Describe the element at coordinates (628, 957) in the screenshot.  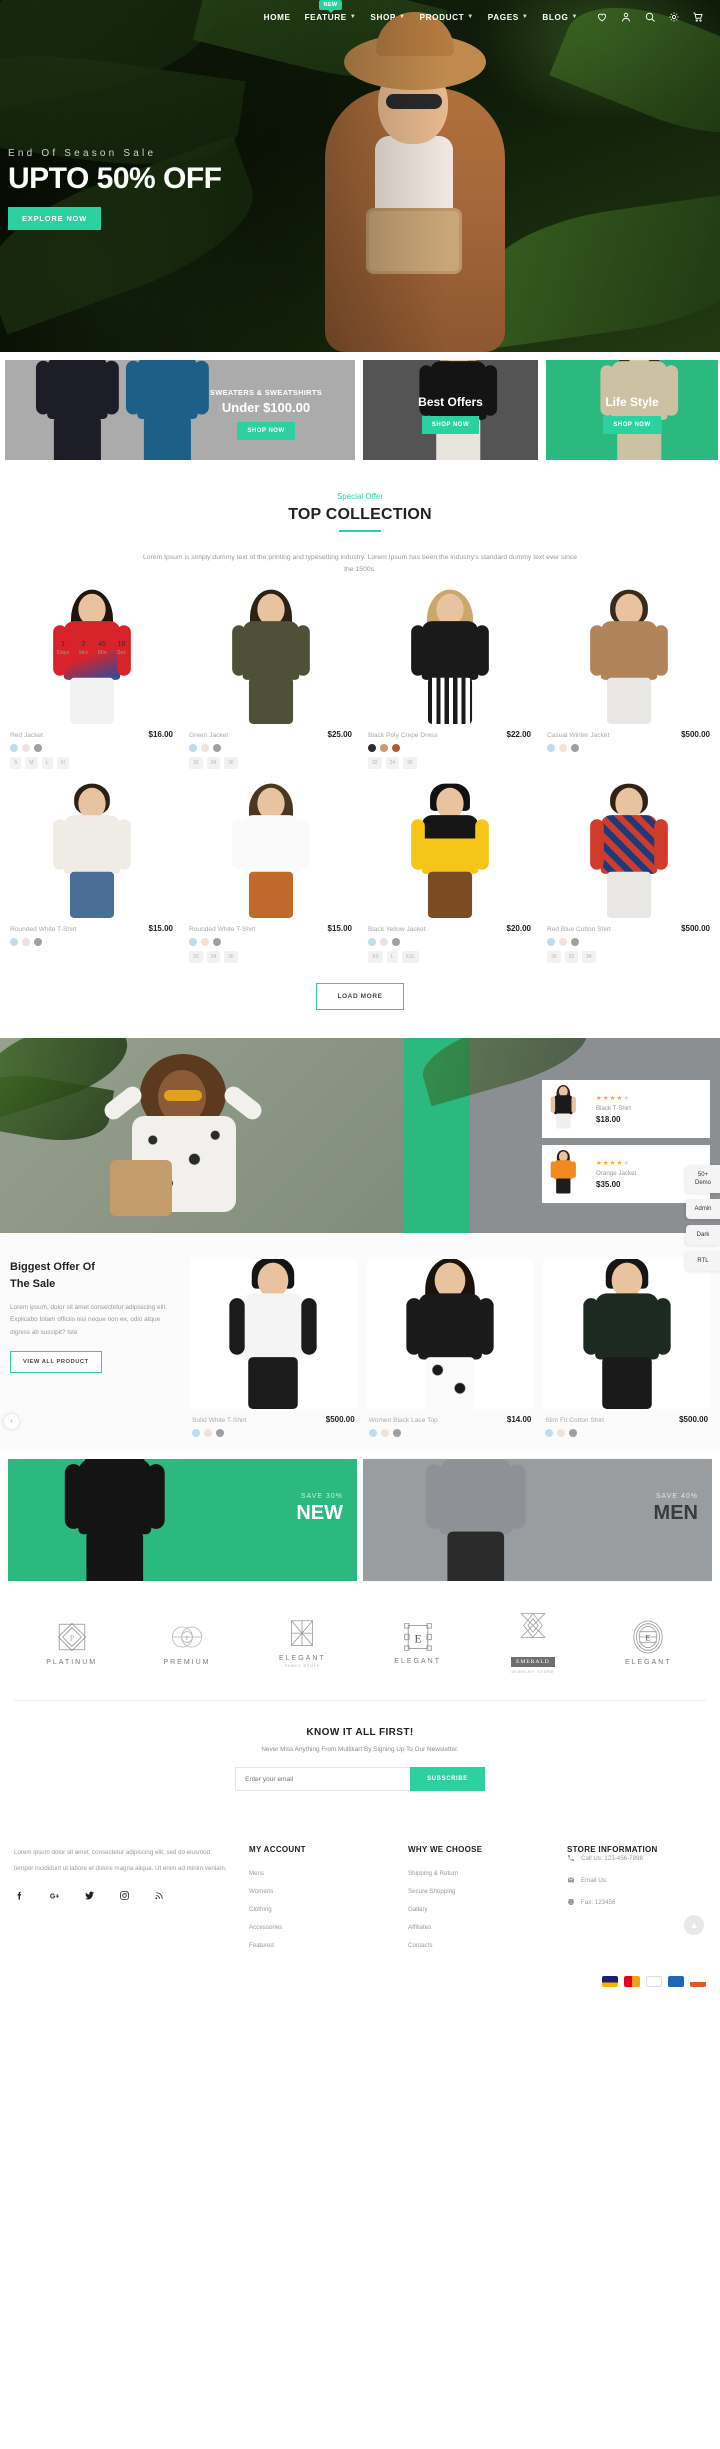
I see `size-options: 30 32 34` at that location.